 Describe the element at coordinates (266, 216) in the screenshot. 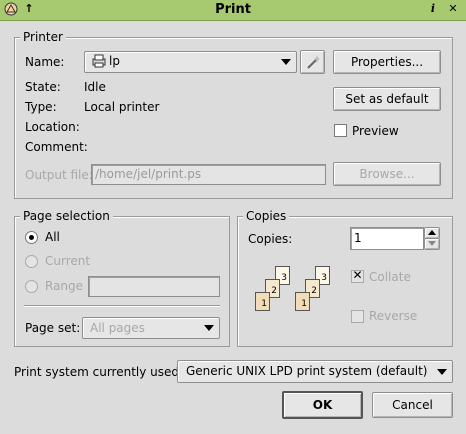

I see `copies-group-label: Copies` at that location.